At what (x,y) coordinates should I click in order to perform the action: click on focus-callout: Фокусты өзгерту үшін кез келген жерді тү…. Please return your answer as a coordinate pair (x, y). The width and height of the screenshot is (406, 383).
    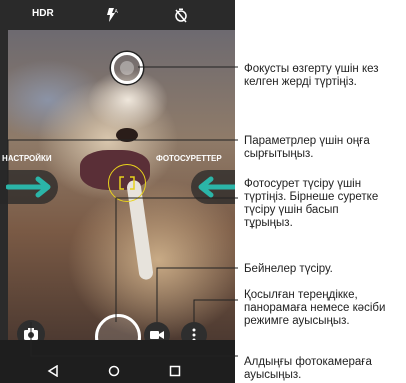
    Looking at the image, I should click on (311, 75).